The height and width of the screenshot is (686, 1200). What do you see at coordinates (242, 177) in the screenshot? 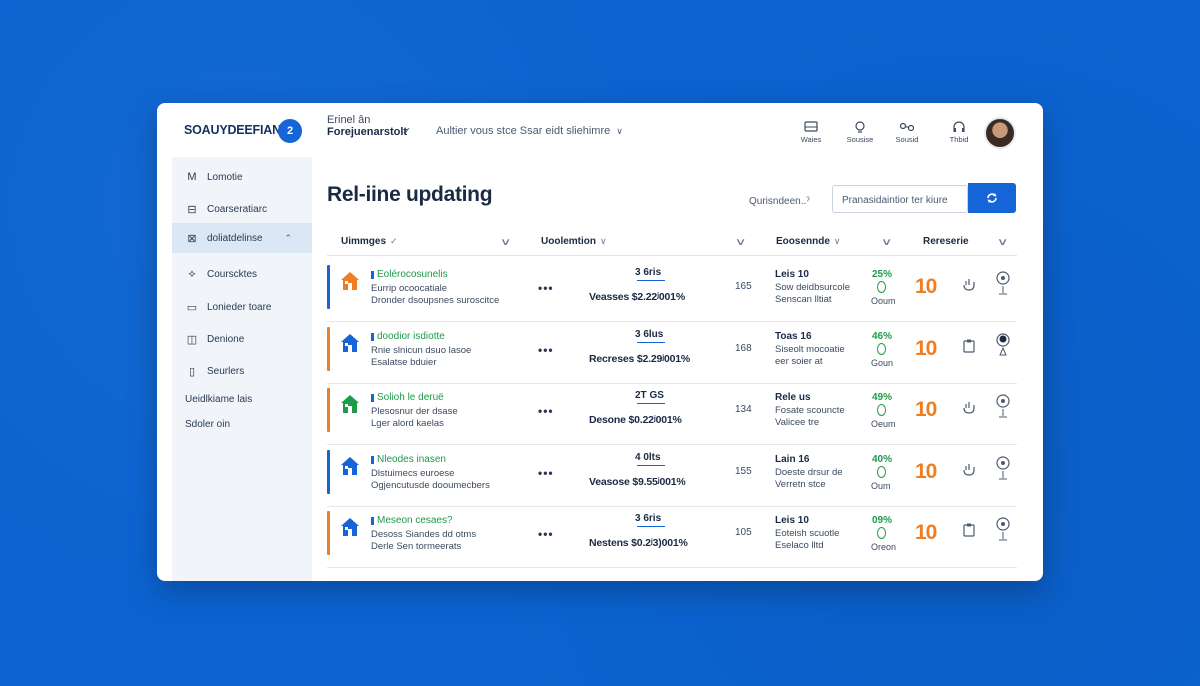
I see `sidebar-item-lomotie: M Lomotie` at bounding box center [242, 177].